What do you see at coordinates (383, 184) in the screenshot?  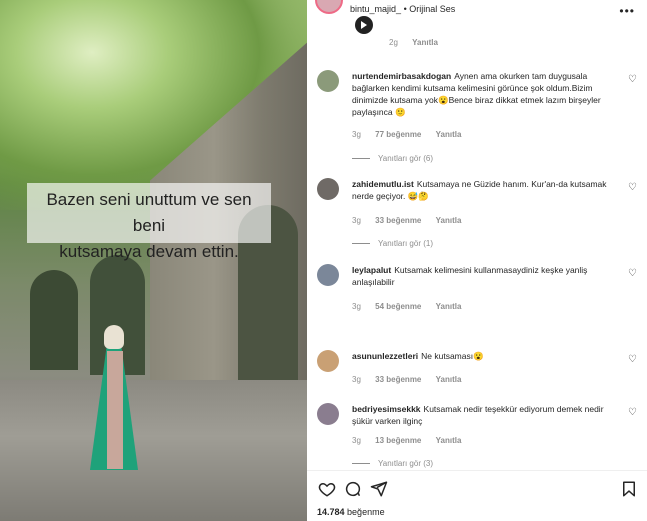 I see `comment-username: zahidemutlu.ist` at bounding box center [383, 184].